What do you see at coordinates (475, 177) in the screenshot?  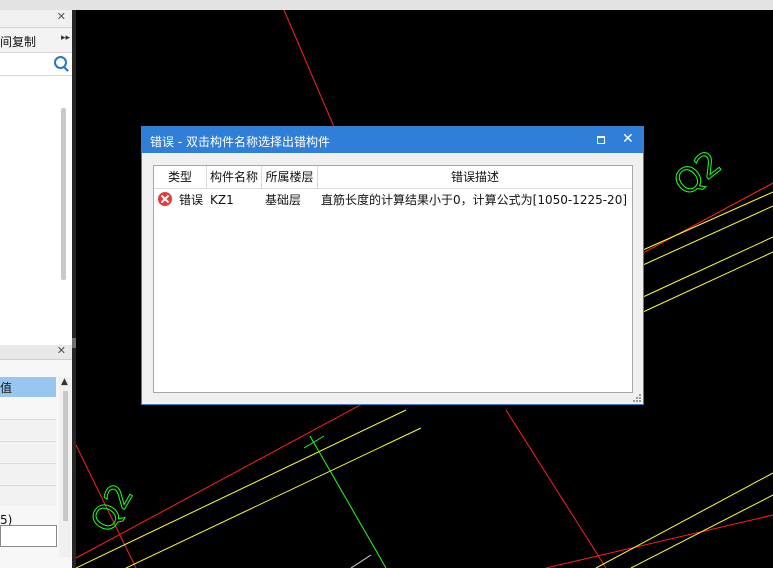 I see `column-header-desc: 错误描述` at bounding box center [475, 177].